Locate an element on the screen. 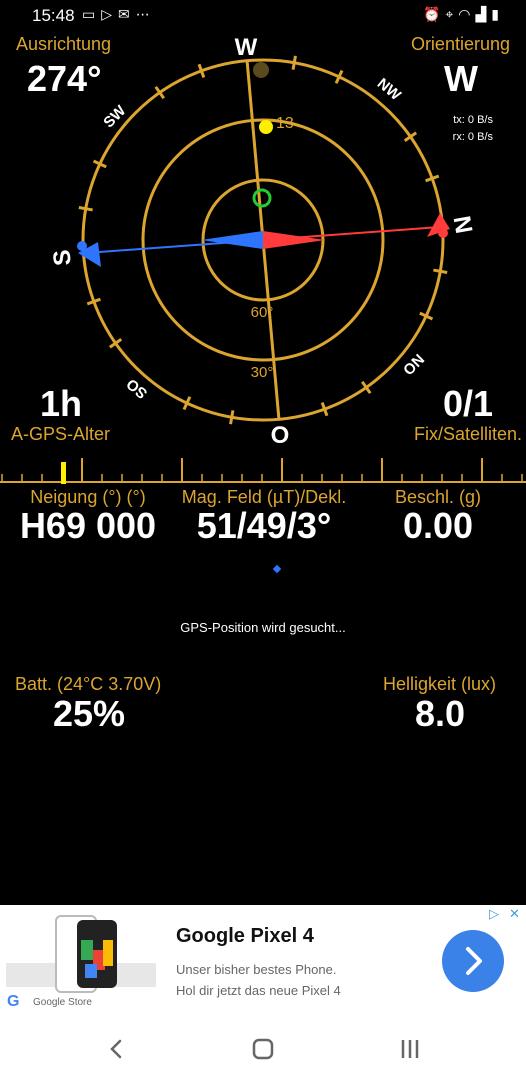 Image resolution: width=526 pixels, height=1080 pixels. metric-value-beschl: 0.00 is located at coordinates (438, 525).